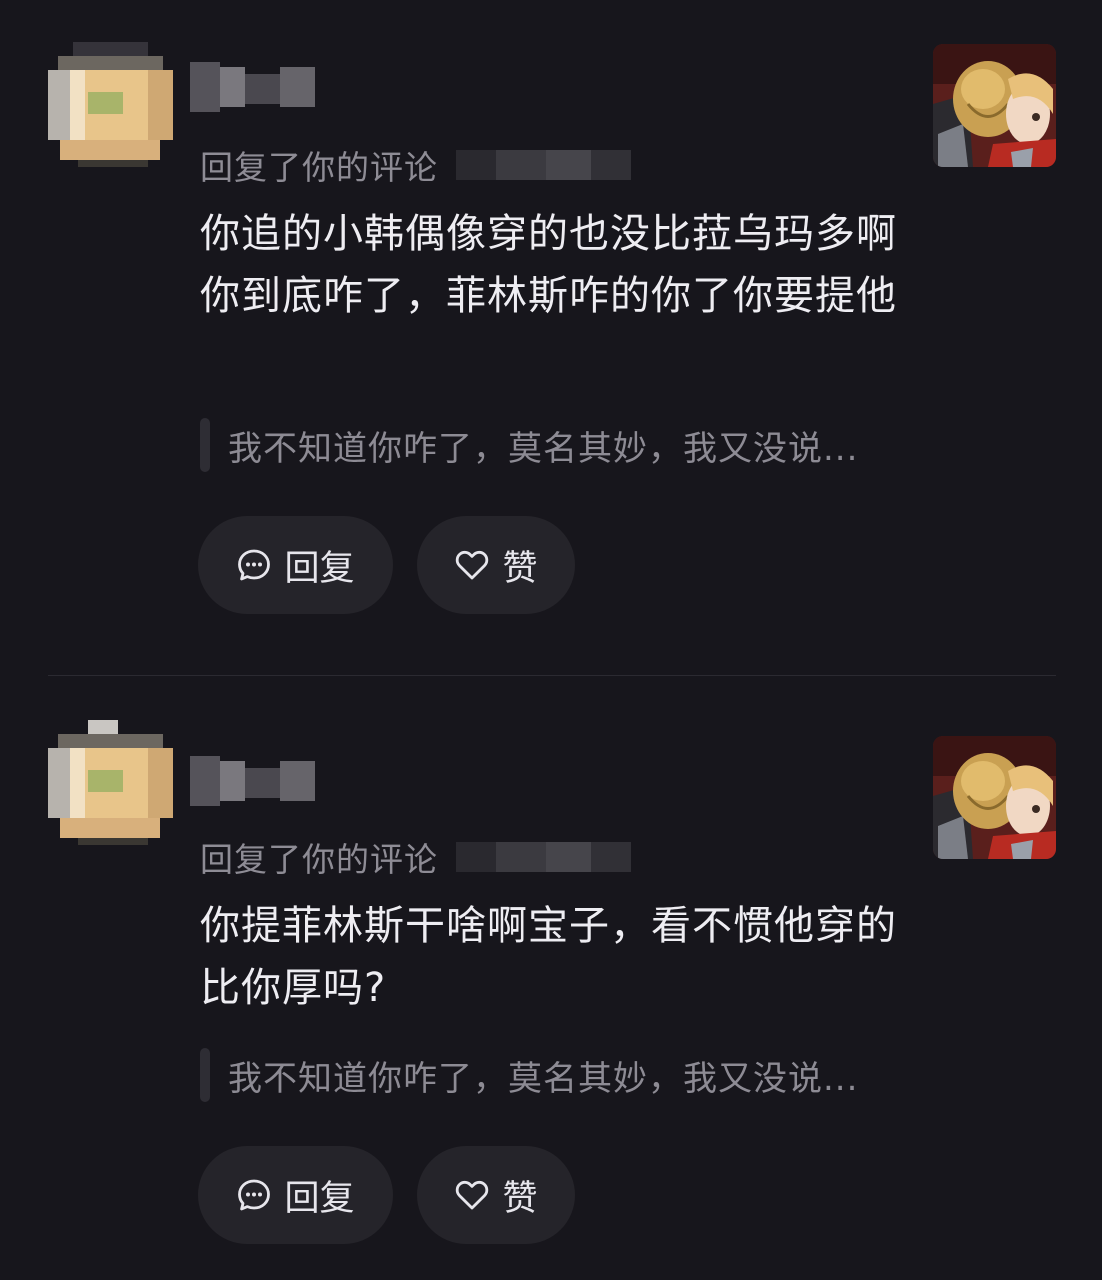  Describe the element at coordinates (550, 957) in the screenshot. I see `comment-text: 你提菲林斯干啥啊宝子，看不惯他穿的比你厚吗?` at that location.